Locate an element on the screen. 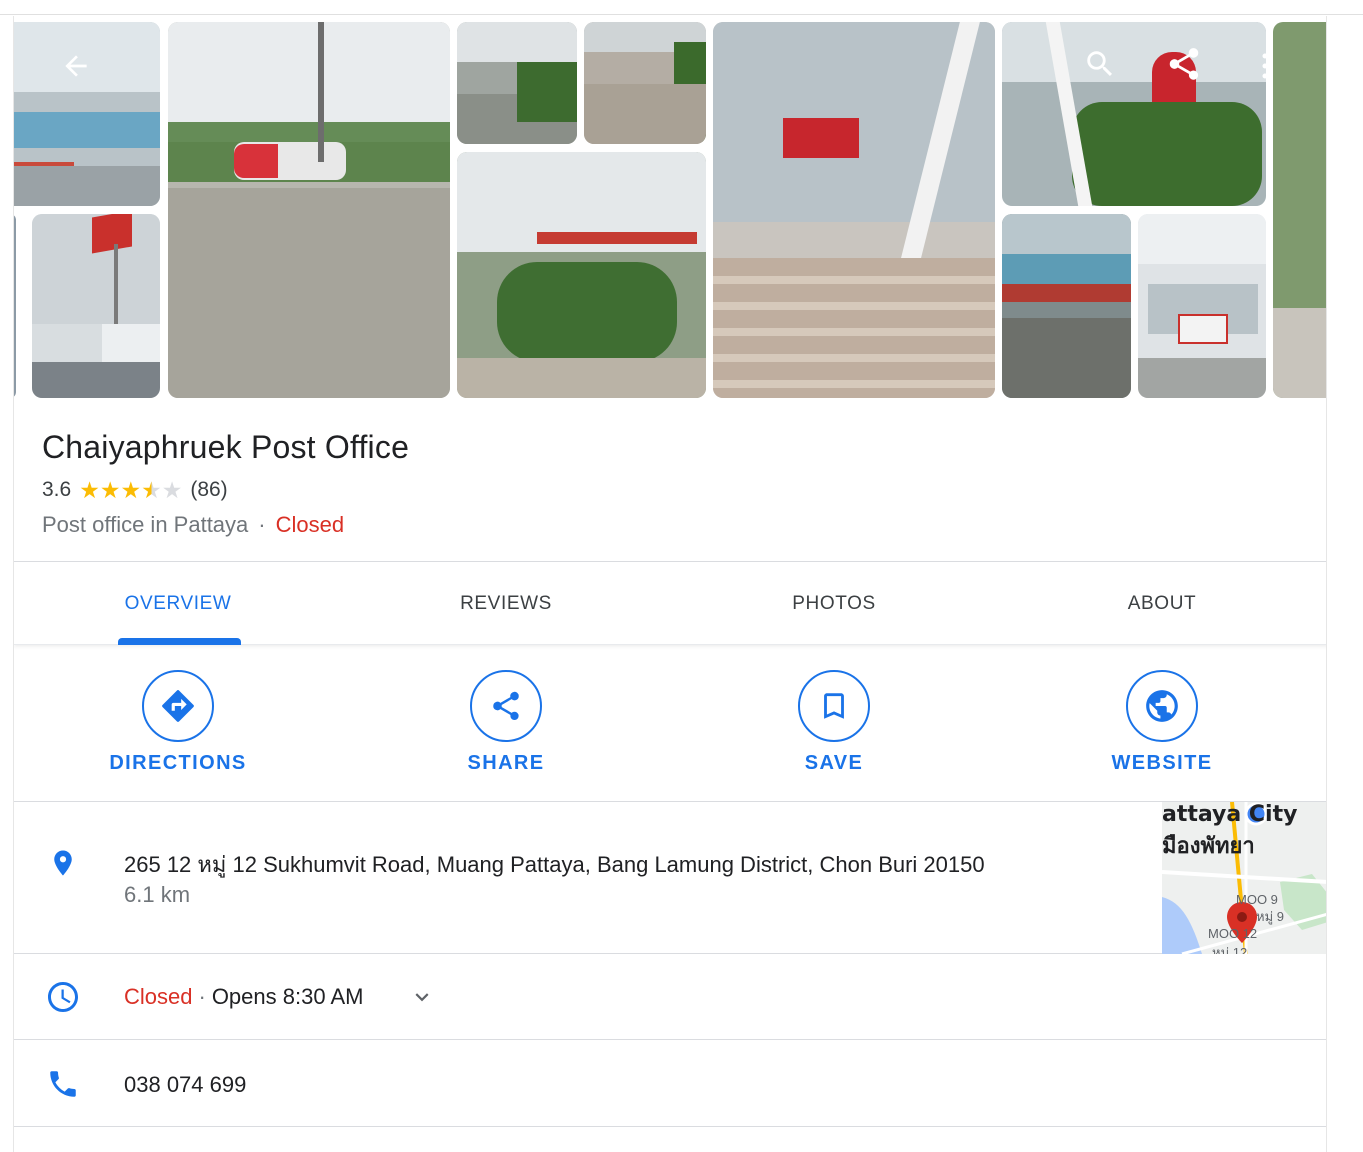 This screenshot has height=1152, width=1363. photo-sign is located at coordinates (15, 306).